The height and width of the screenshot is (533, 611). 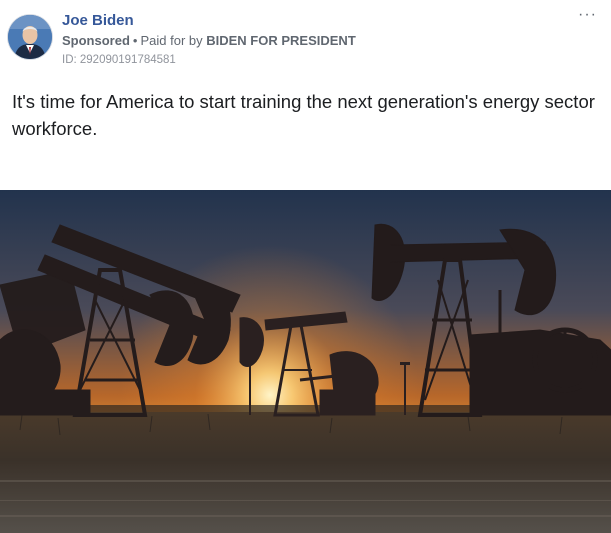 What do you see at coordinates (281, 40) in the screenshot?
I see `payer-name: BIDEN FOR PRESIDENT` at bounding box center [281, 40].